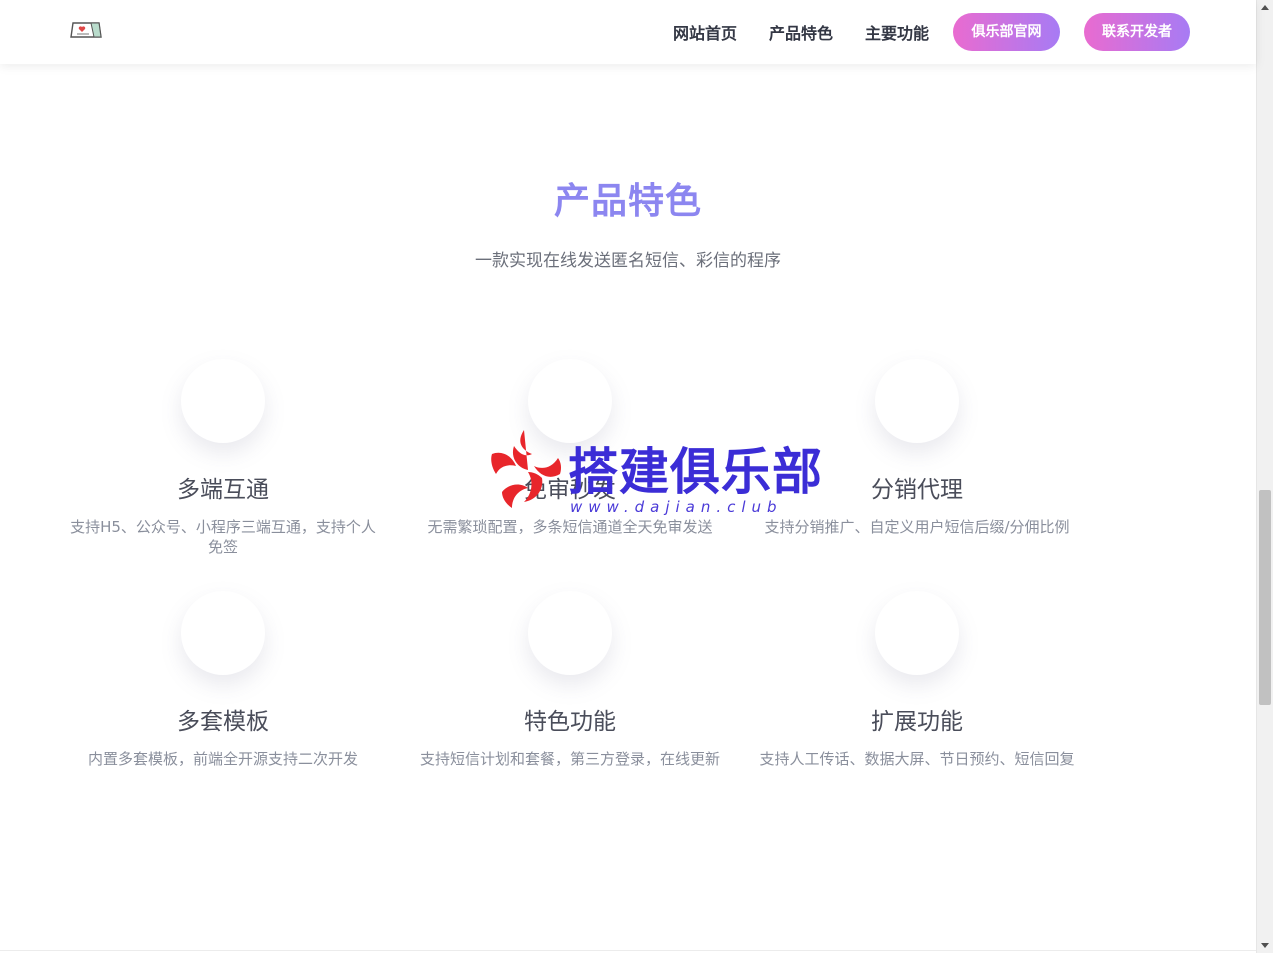 The image size is (1273, 953). What do you see at coordinates (917, 527) in the screenshot?
I see `feature-description: 支持分销推广、自定义用户短信后缀/分佣比例` at bounding box center [917, 527].